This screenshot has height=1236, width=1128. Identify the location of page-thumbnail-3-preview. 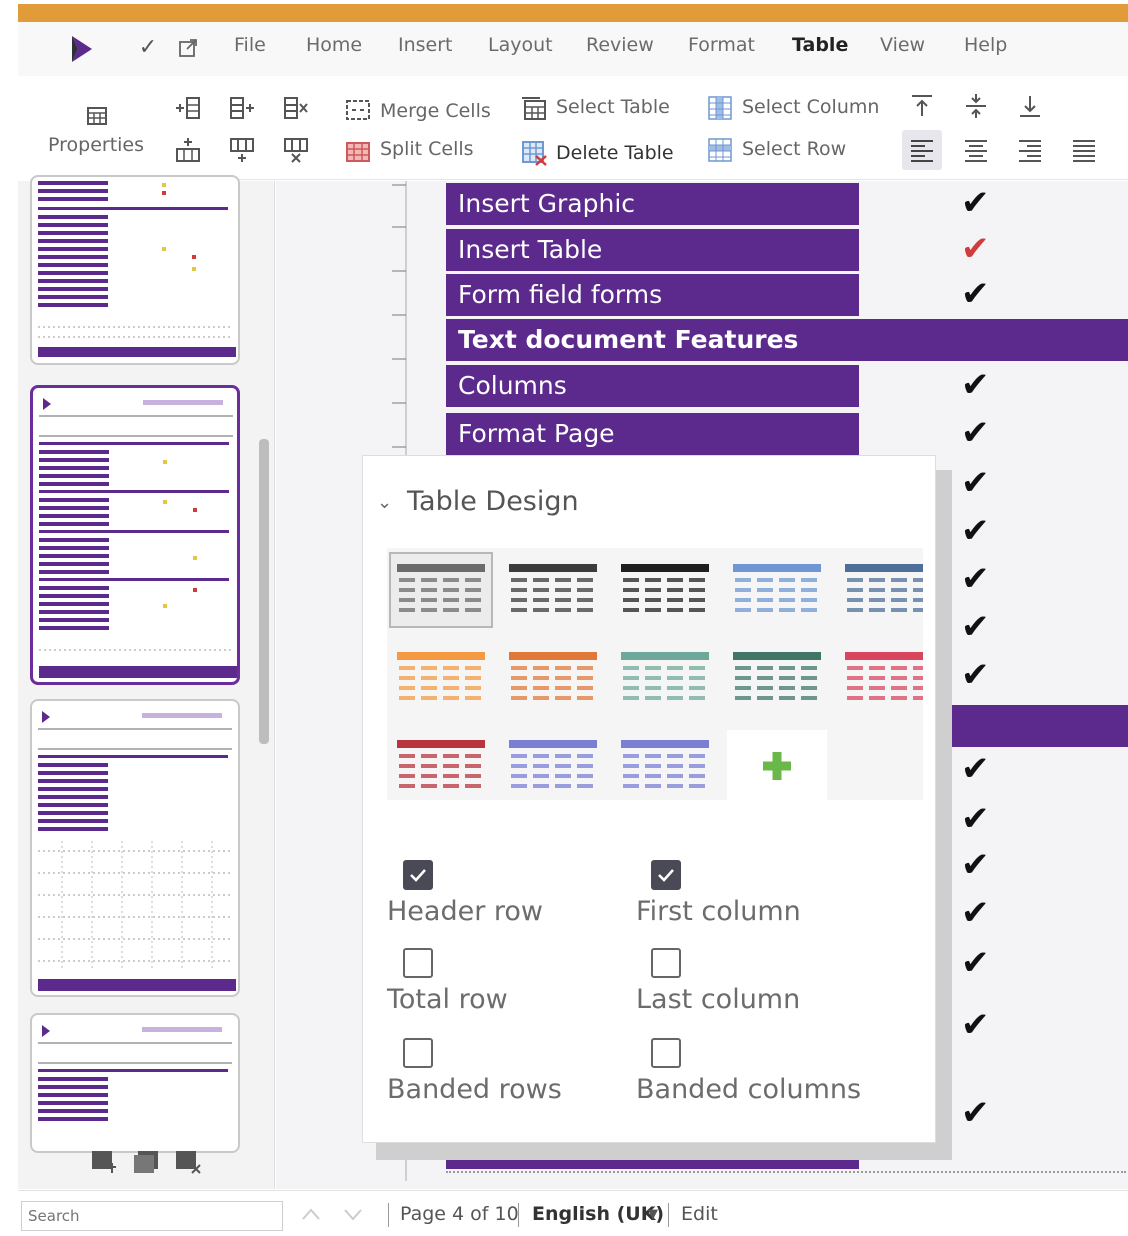
(137, 269).